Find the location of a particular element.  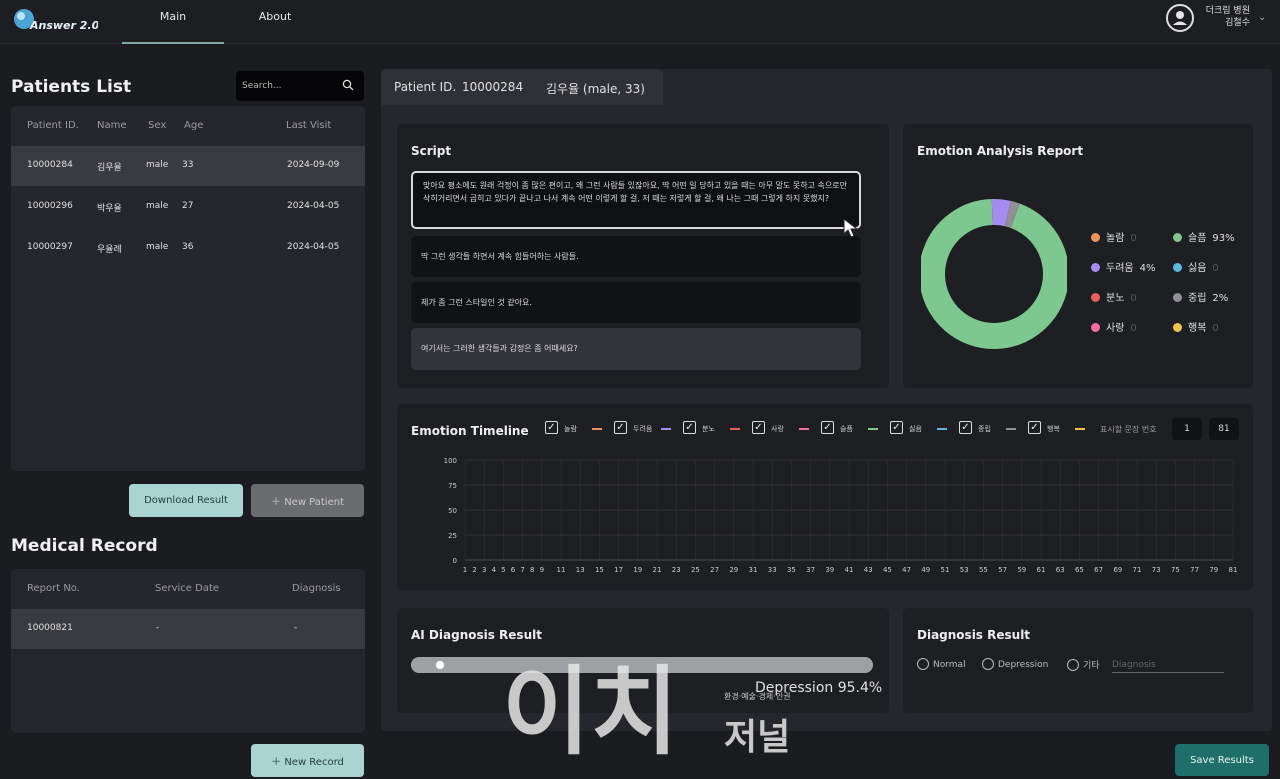

timeline-legend-item: ✓ 놀람 is located at coordinates (580, 428).